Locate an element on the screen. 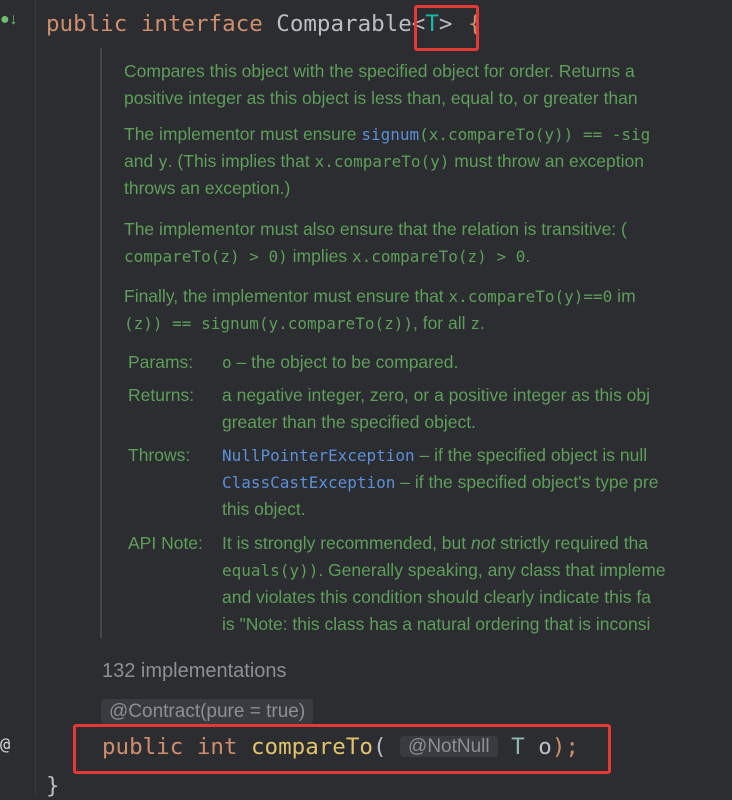 The height and width of the screenshot is (800, 732). editor-gutter is located at coordinates (18, 397).